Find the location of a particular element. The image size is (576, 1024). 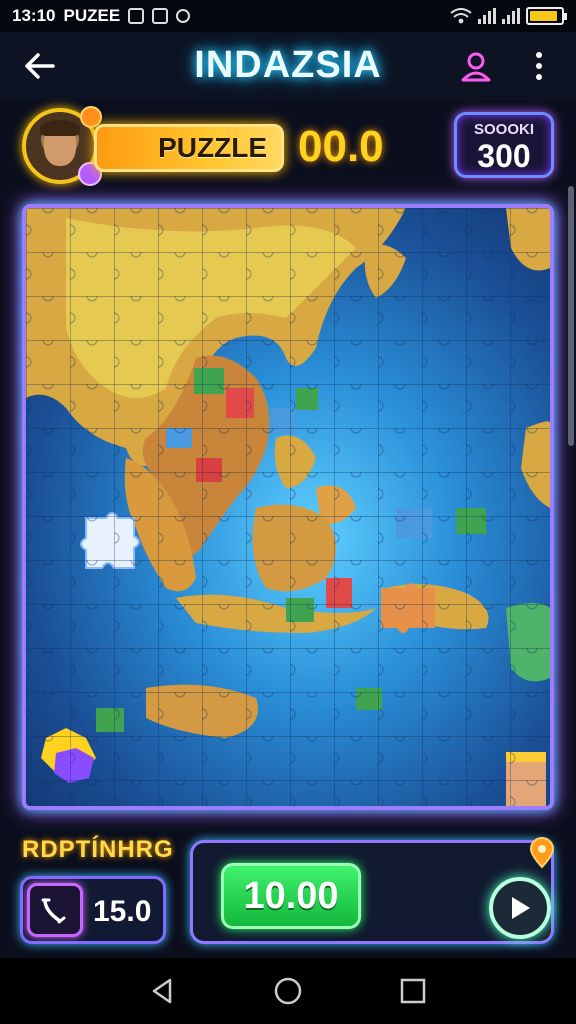

timer-icon-button is located at coordinates (55, 910).